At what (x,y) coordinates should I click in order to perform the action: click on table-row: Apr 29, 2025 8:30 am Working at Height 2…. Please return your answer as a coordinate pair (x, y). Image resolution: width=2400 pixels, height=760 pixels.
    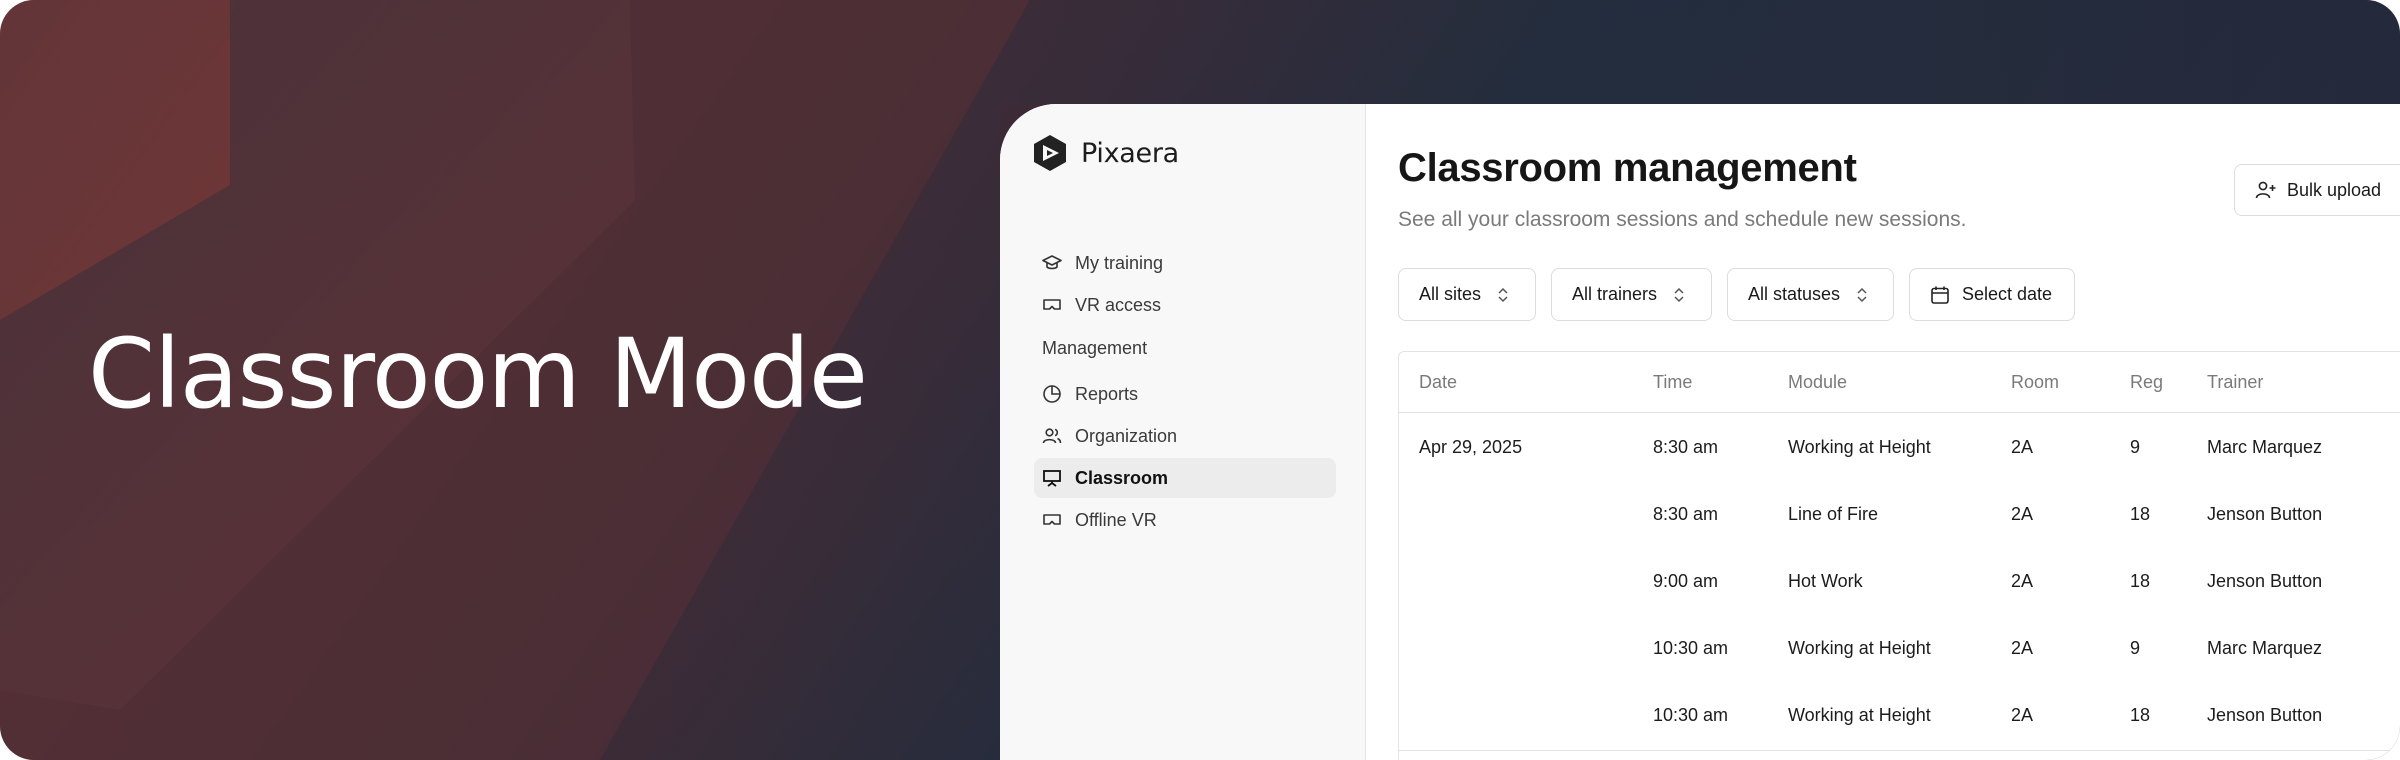
    Looking at the image, I should click on (1899, 446).